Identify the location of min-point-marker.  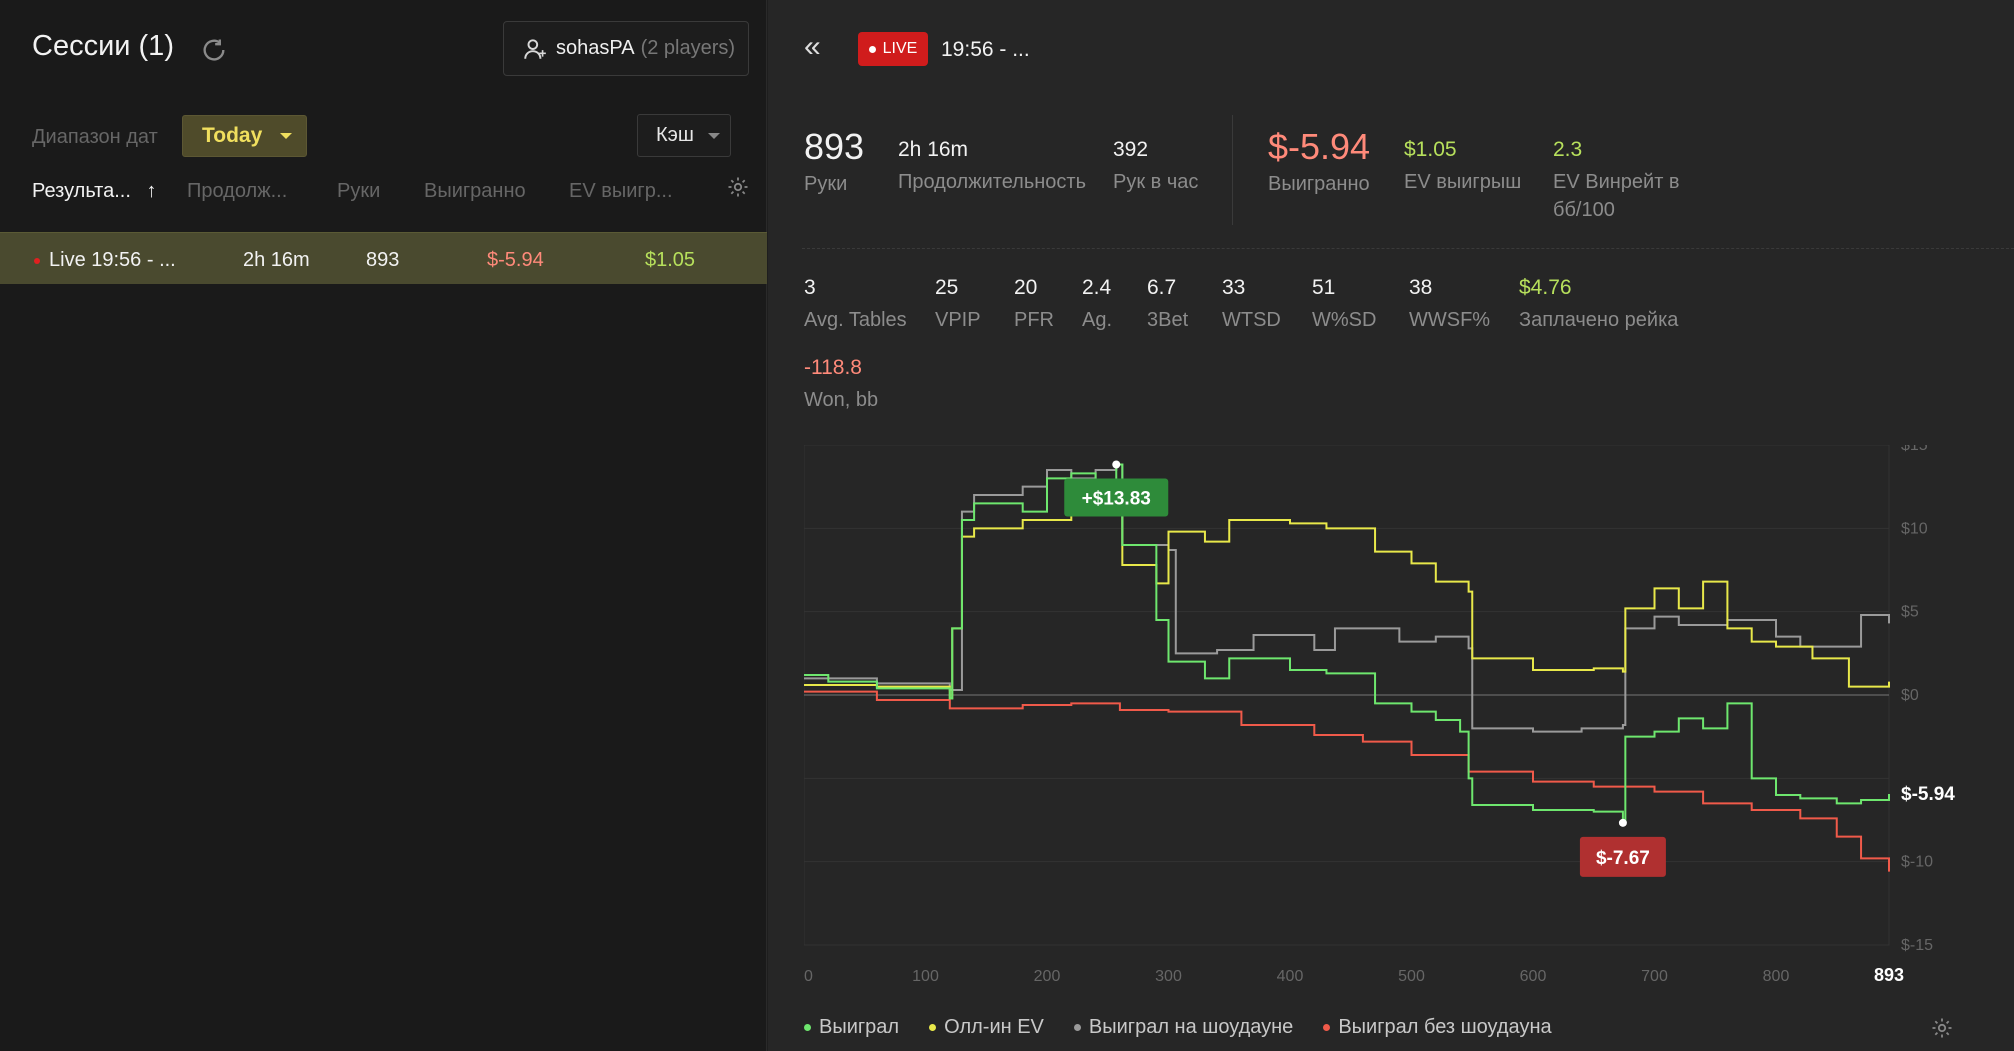
(1622, 822).